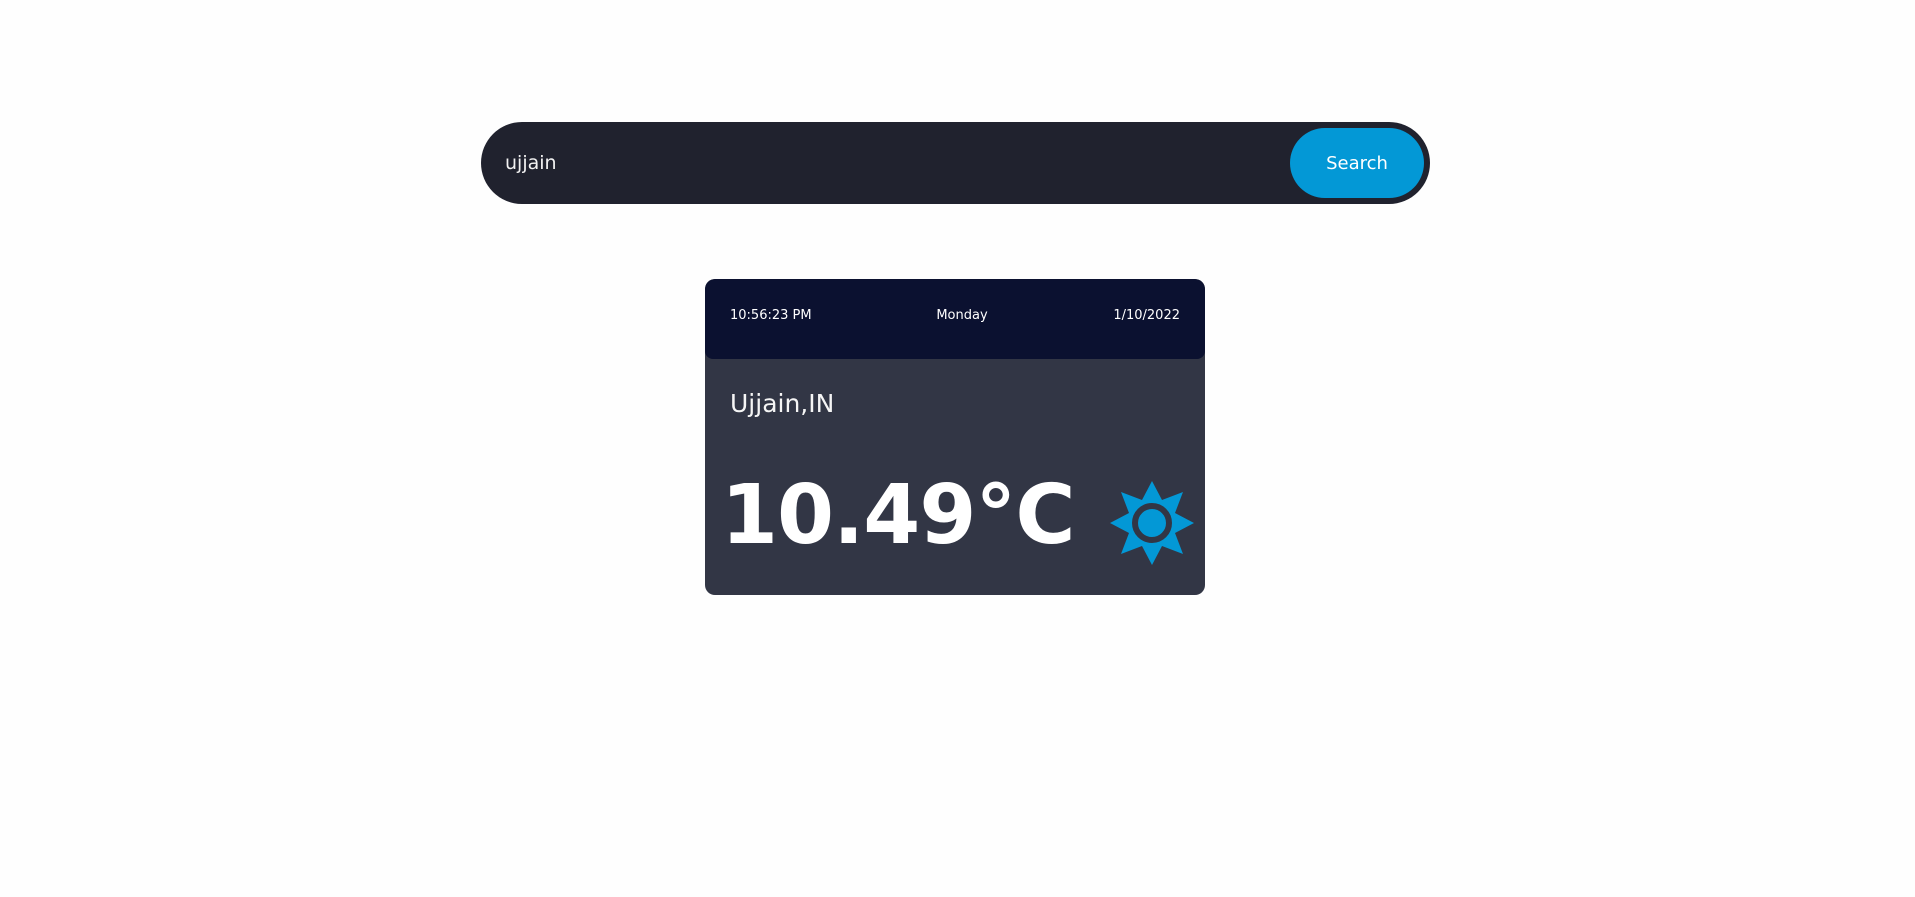 The width and height of the screenshot is (1915, 897). I want to click on current-date: 1/10/2022, so click(1146, 315).